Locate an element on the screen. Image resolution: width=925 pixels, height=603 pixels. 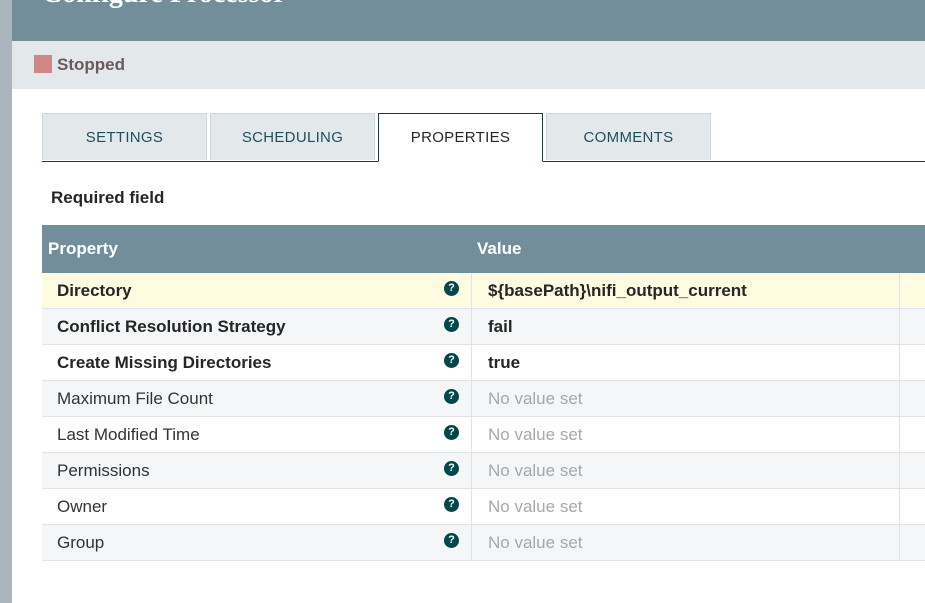
table-row: Permissions? No value set is located at coordinates (483, 471).